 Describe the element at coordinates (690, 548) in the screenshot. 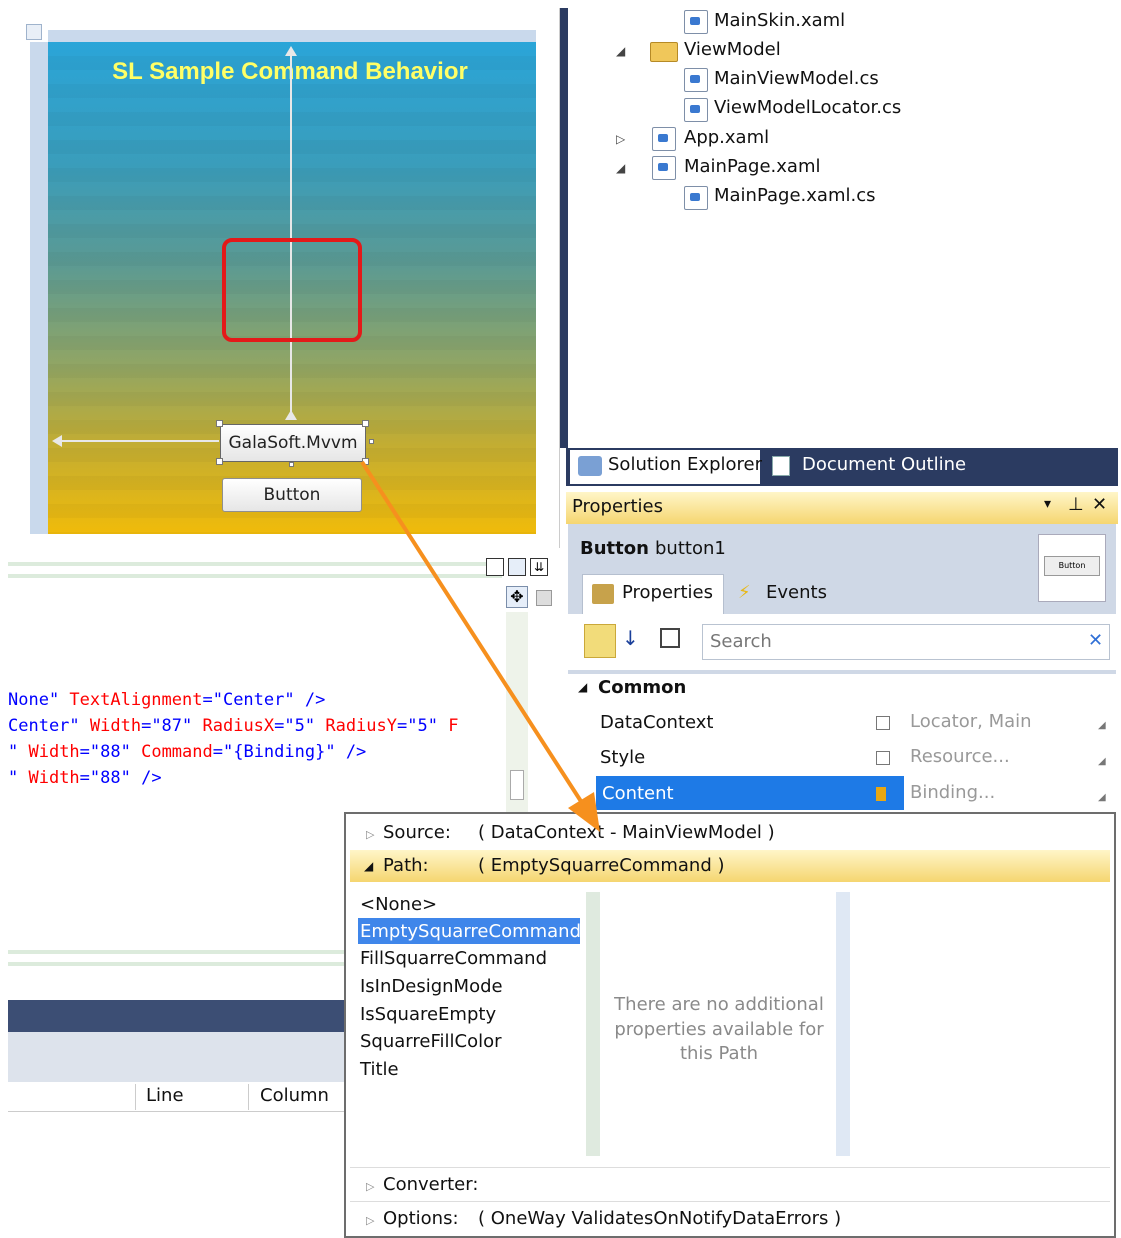

I see `object-name: button1` at that location.